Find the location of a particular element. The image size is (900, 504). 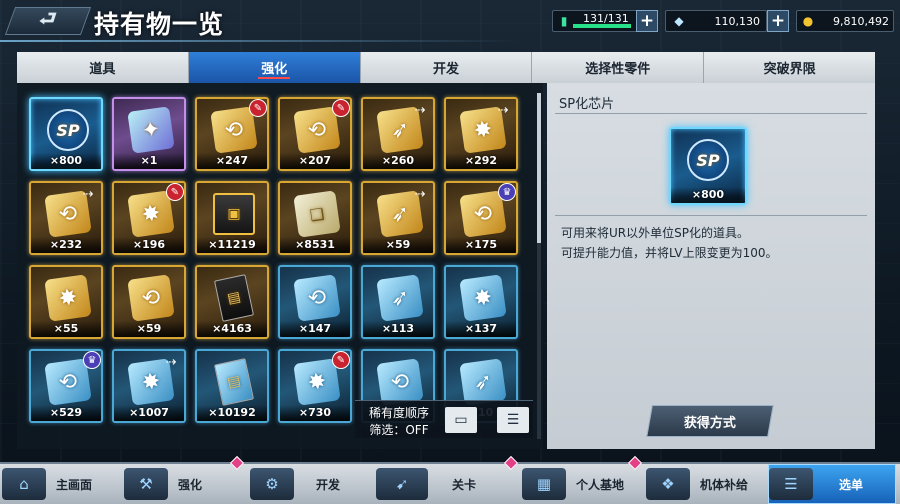

grid-scrollbar is located at coordinates (539, 266).